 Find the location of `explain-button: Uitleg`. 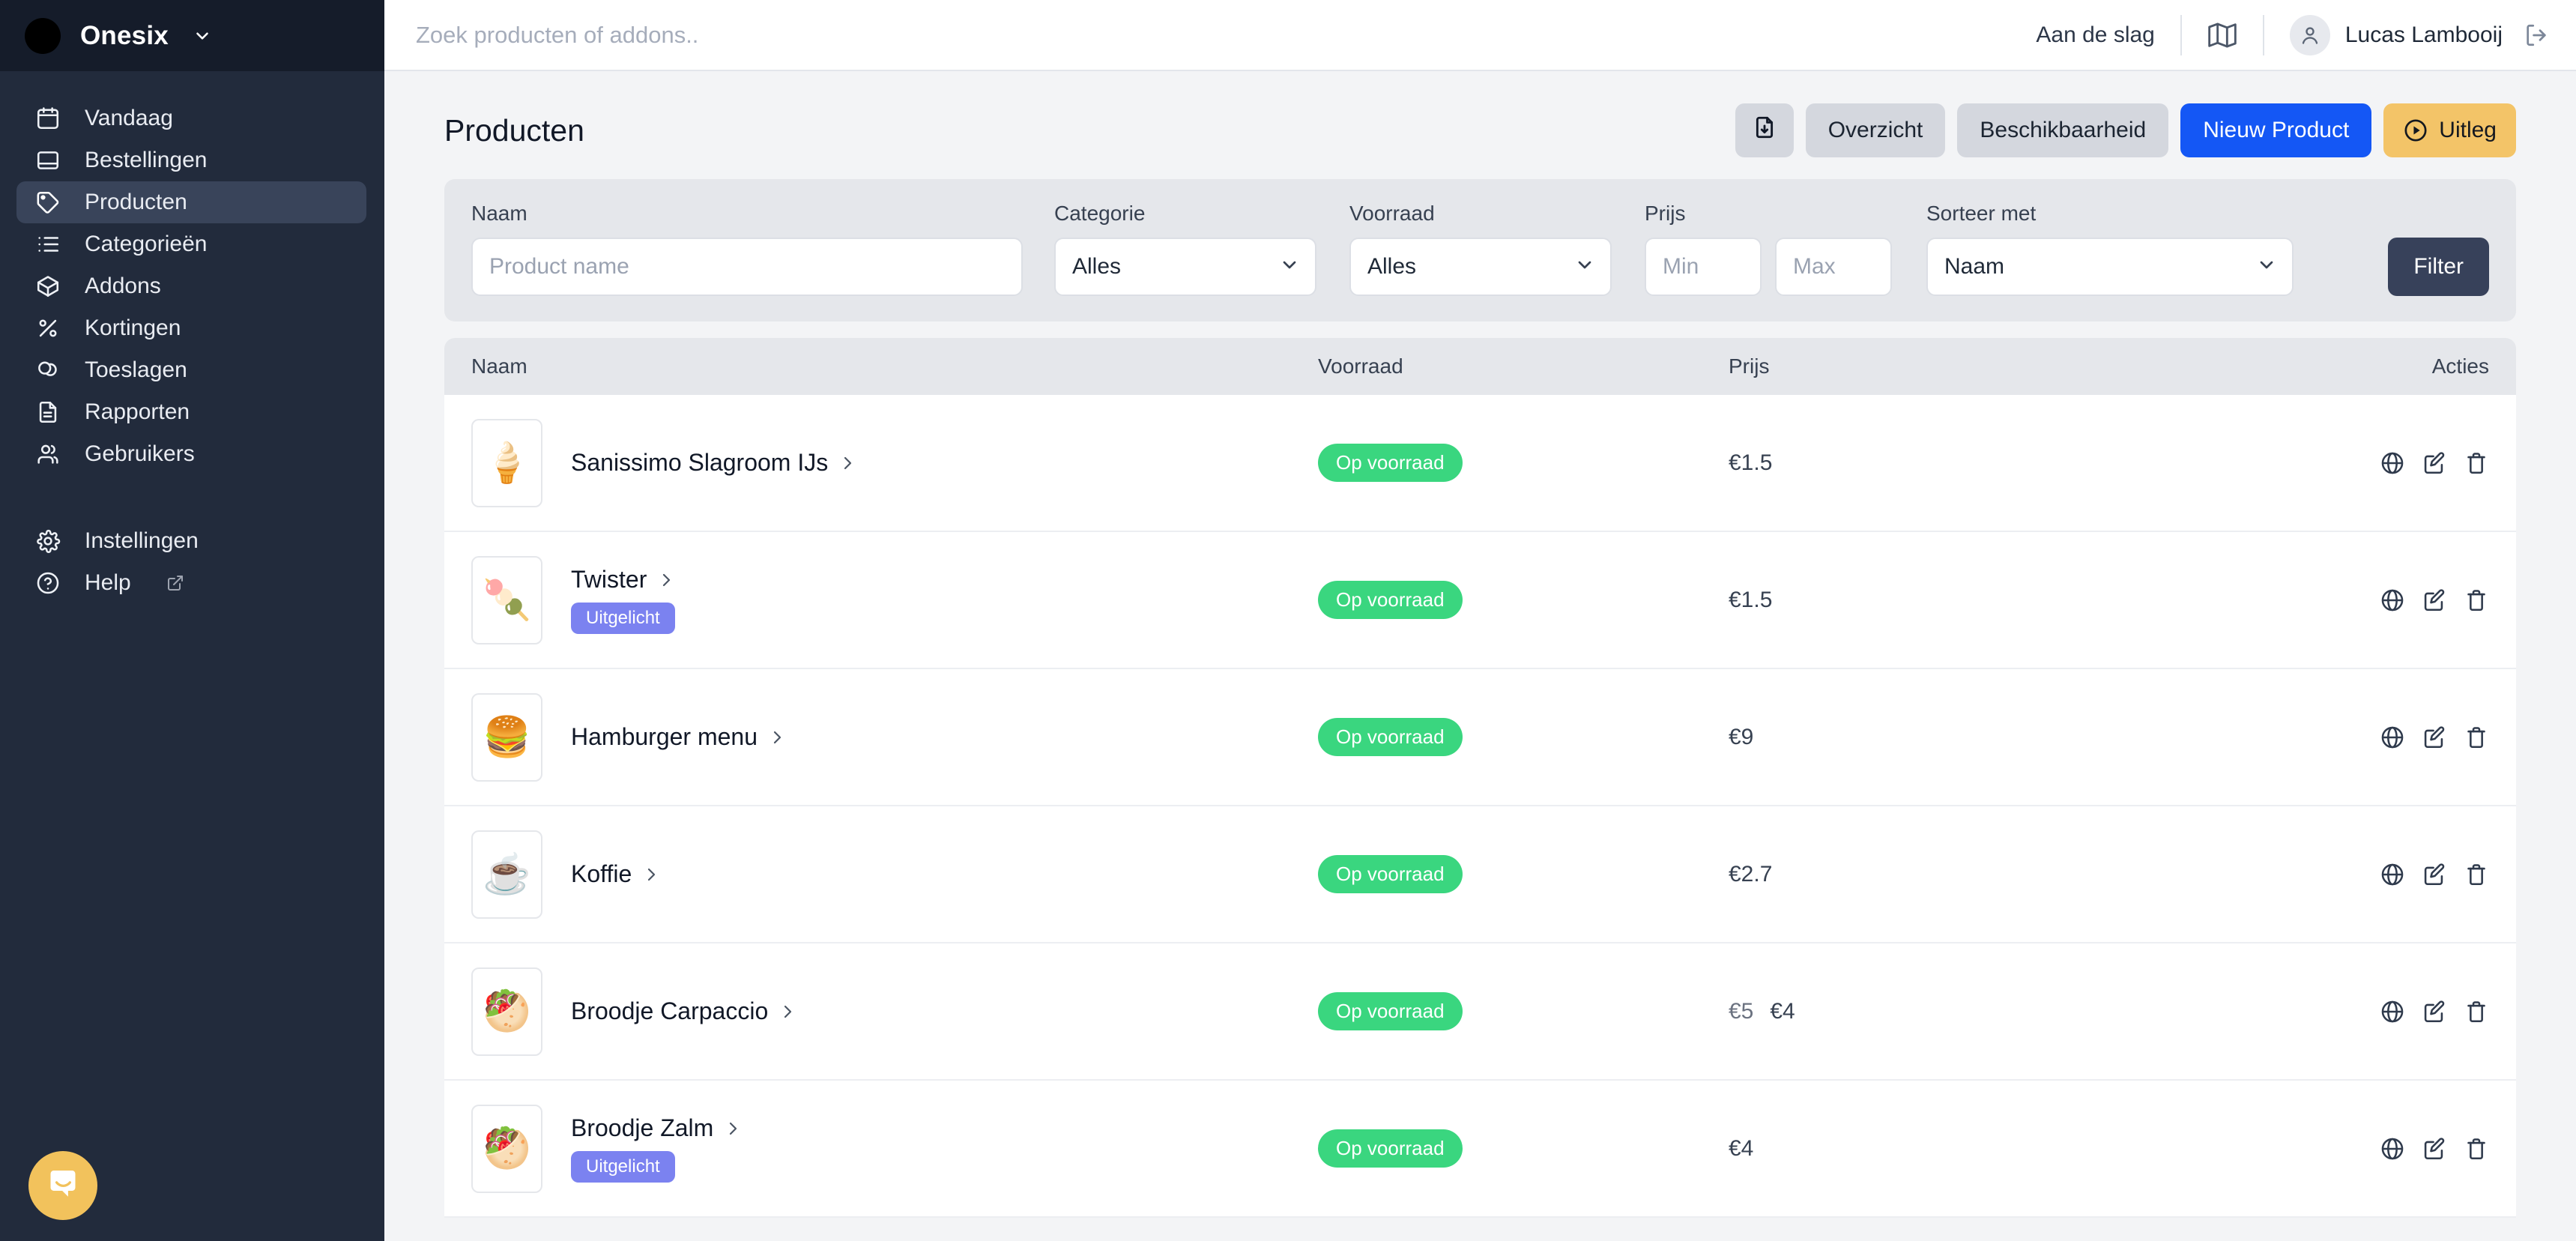

explain-button: Uitleg is located at coordinates (2449, 130).